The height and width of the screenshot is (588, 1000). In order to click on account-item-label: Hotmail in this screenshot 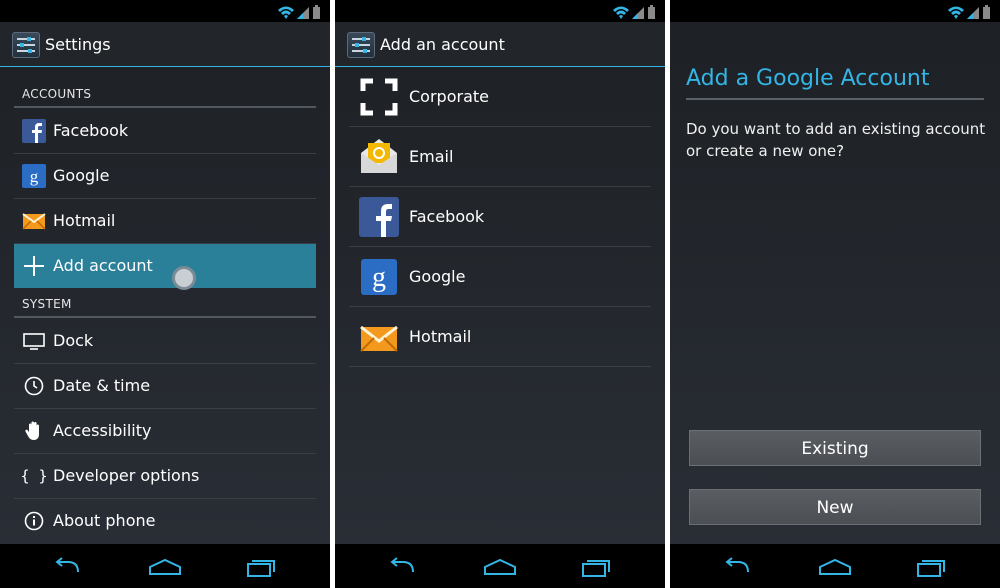, I will do `click(84, 220)`.